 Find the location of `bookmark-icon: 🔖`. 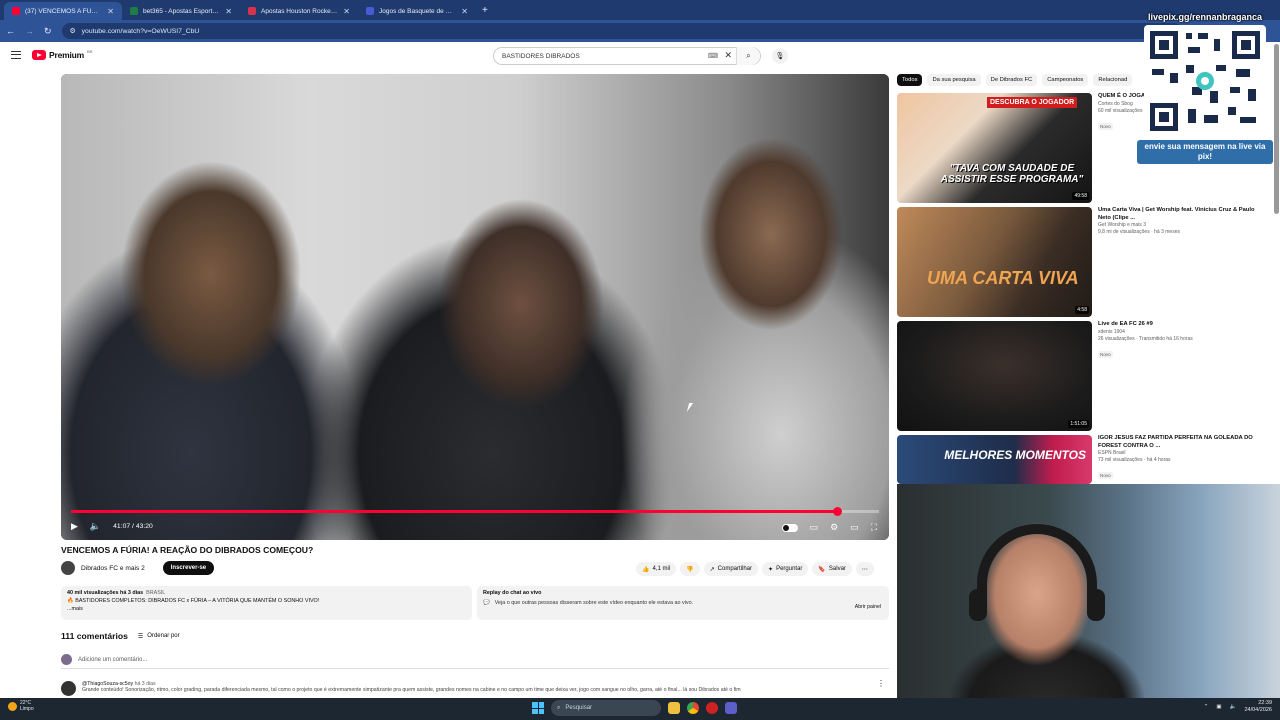

bookmark-icon: 🔖 is located at coordinates (822, 569).